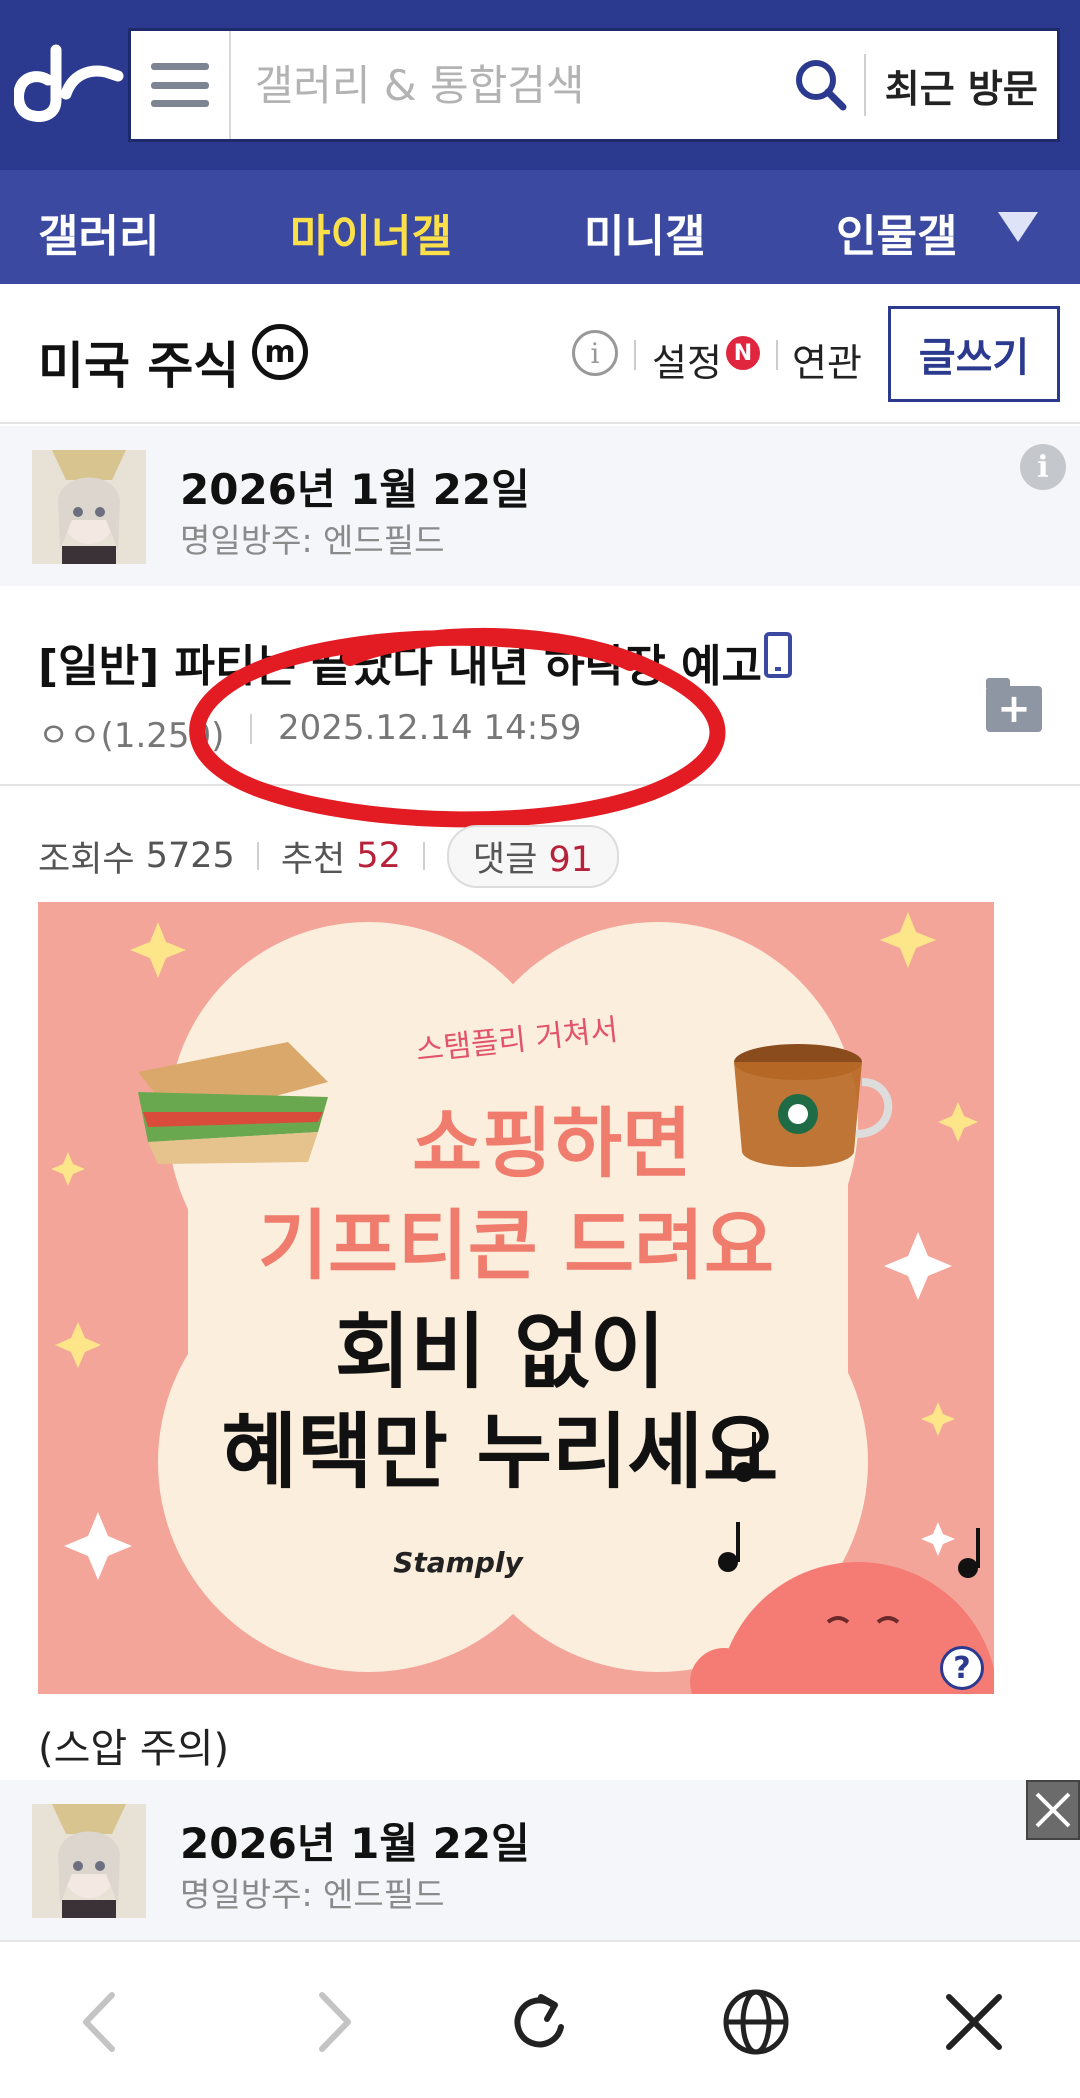 This screenshot has height=2098, width=1080. What do you see at coordinates (69, 82) in the screenshot?
I see `dc-logo` at bounding box center [69, 82].